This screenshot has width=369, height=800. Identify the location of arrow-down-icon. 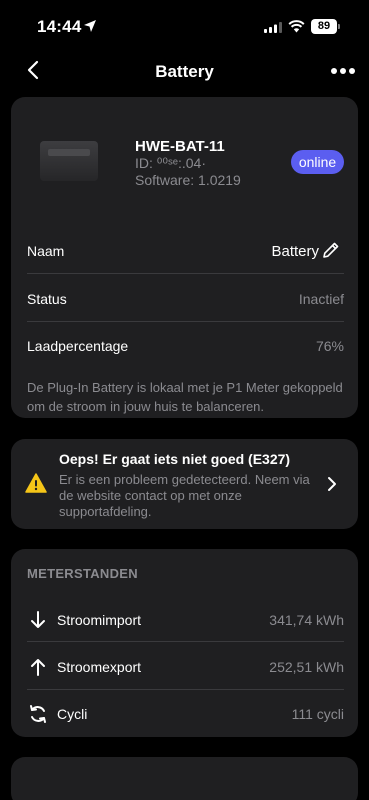
(38, 619).